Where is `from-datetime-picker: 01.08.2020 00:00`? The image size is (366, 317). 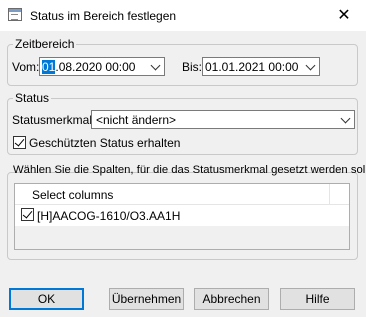 from-datetime-picker: 01.08.2020 00:00 is located at coordinates (102, 66).